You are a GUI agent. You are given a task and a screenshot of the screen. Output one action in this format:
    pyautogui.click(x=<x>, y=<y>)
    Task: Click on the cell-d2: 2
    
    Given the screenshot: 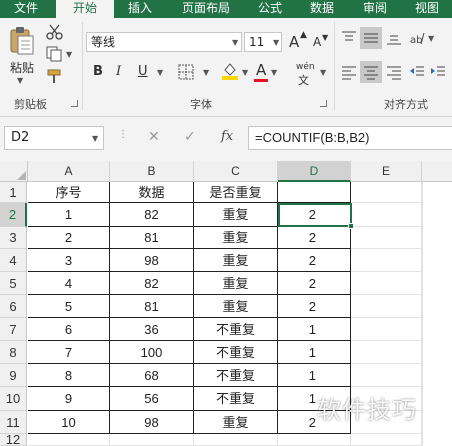 What is the action you would take?
    pyautogui.click(x=314, y=215)
    